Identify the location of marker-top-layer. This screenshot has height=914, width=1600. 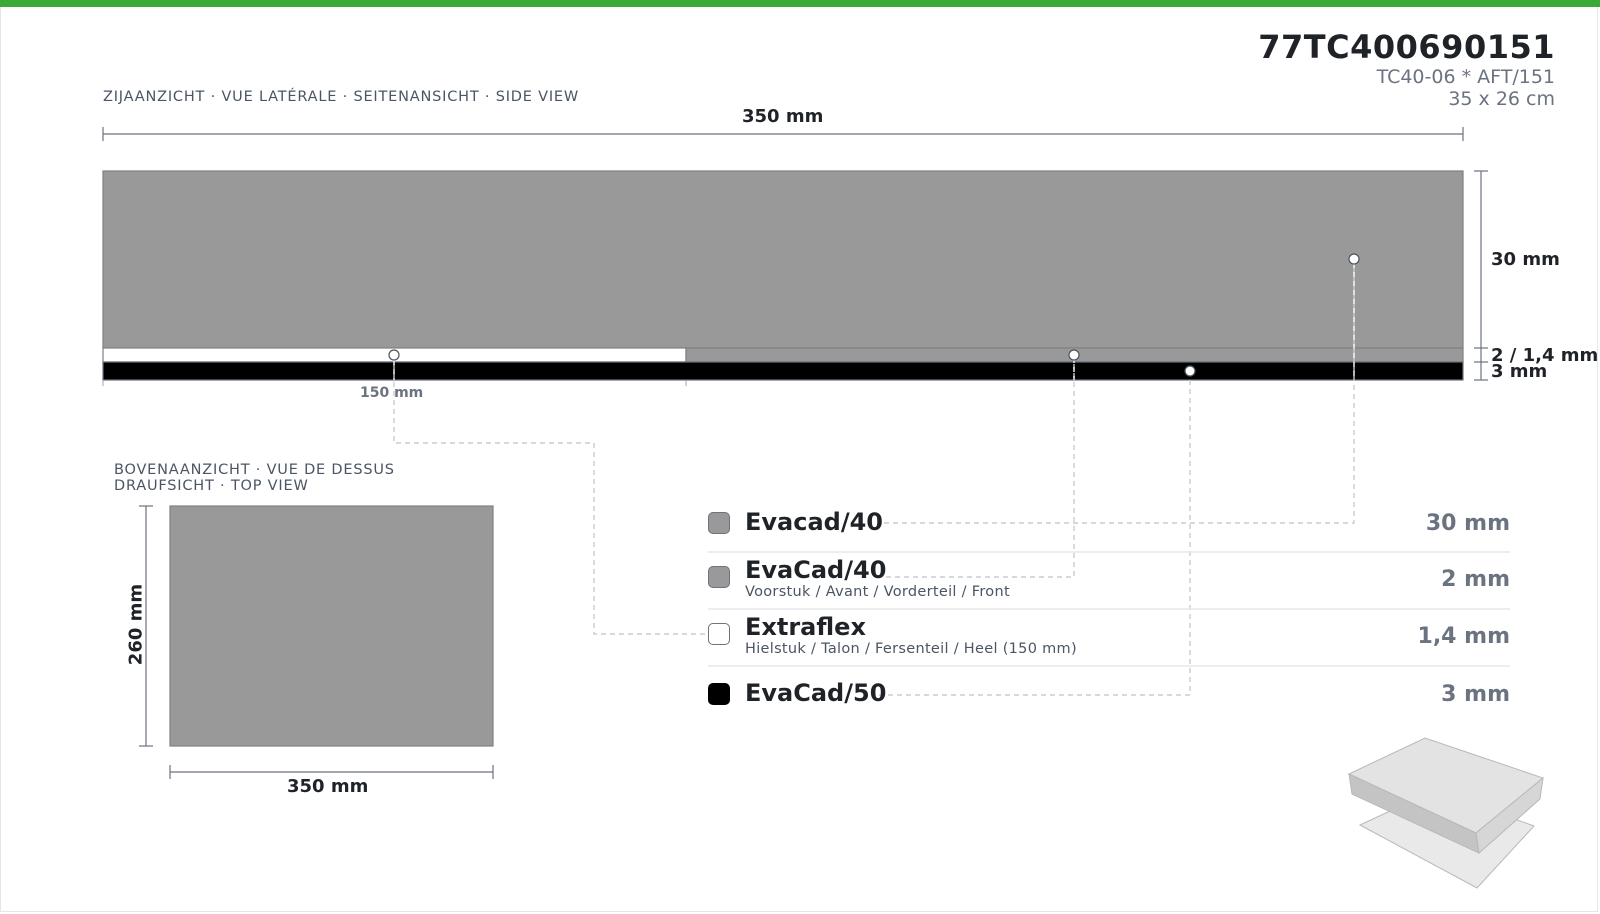
(1354, 259).